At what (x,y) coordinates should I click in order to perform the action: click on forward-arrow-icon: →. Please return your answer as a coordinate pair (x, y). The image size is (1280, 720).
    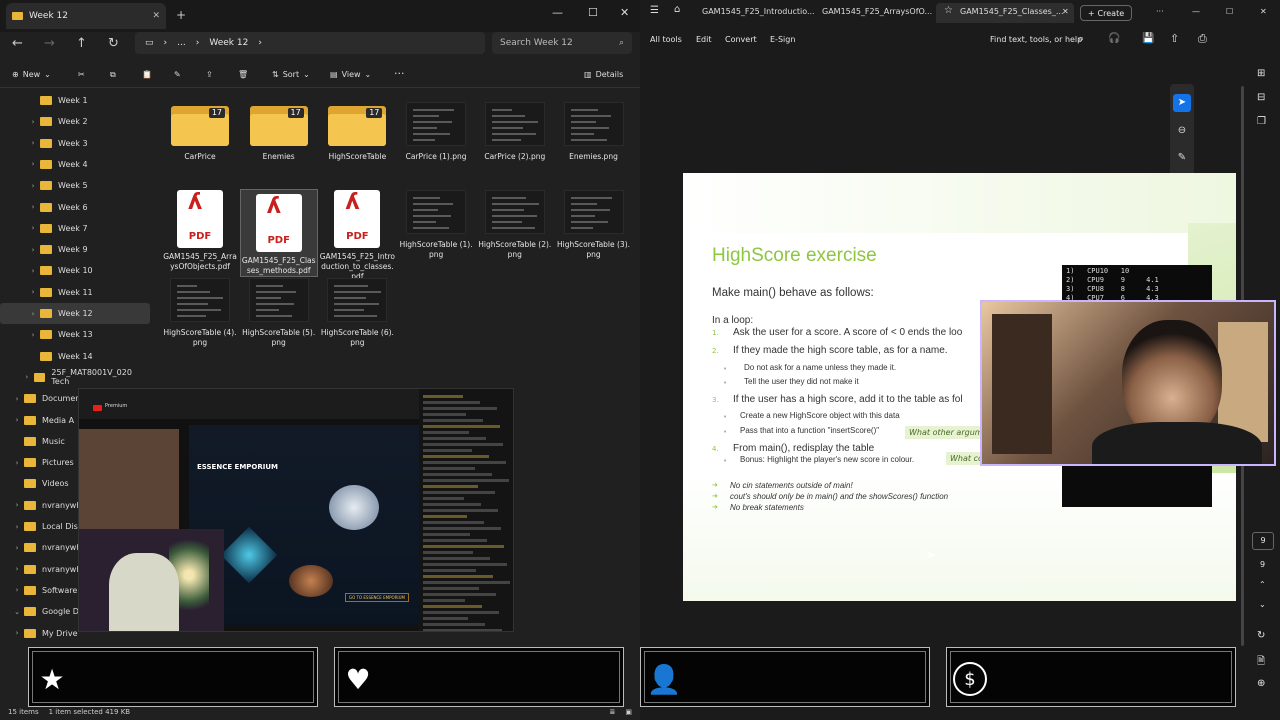
    Looking at the image, I should click on (49, 43).